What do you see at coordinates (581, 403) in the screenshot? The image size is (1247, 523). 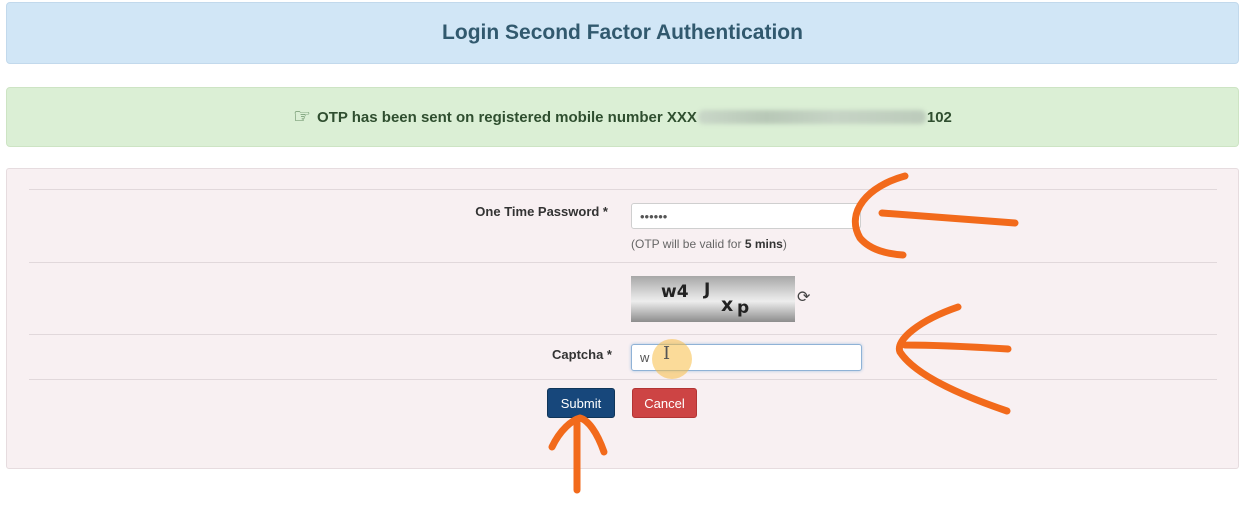 I see `submit-button: Submit` at bounding box center [581, 403].